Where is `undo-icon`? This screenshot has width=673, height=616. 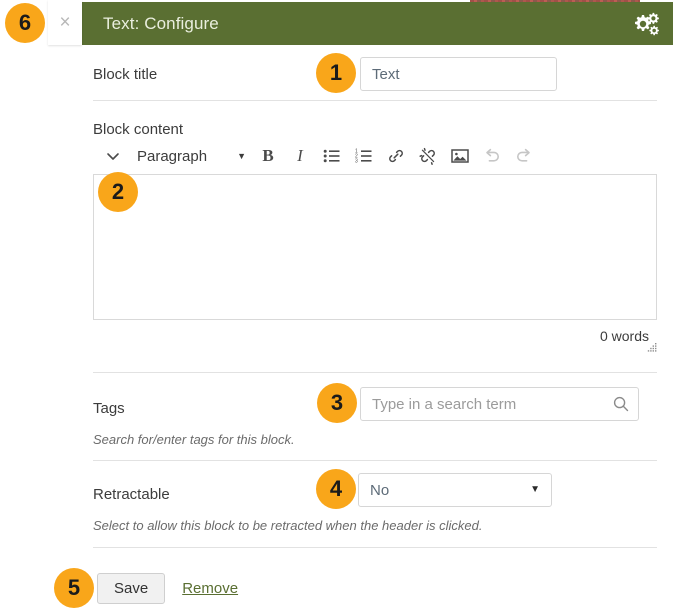 undo-icon is located at coordinates (492, 156).